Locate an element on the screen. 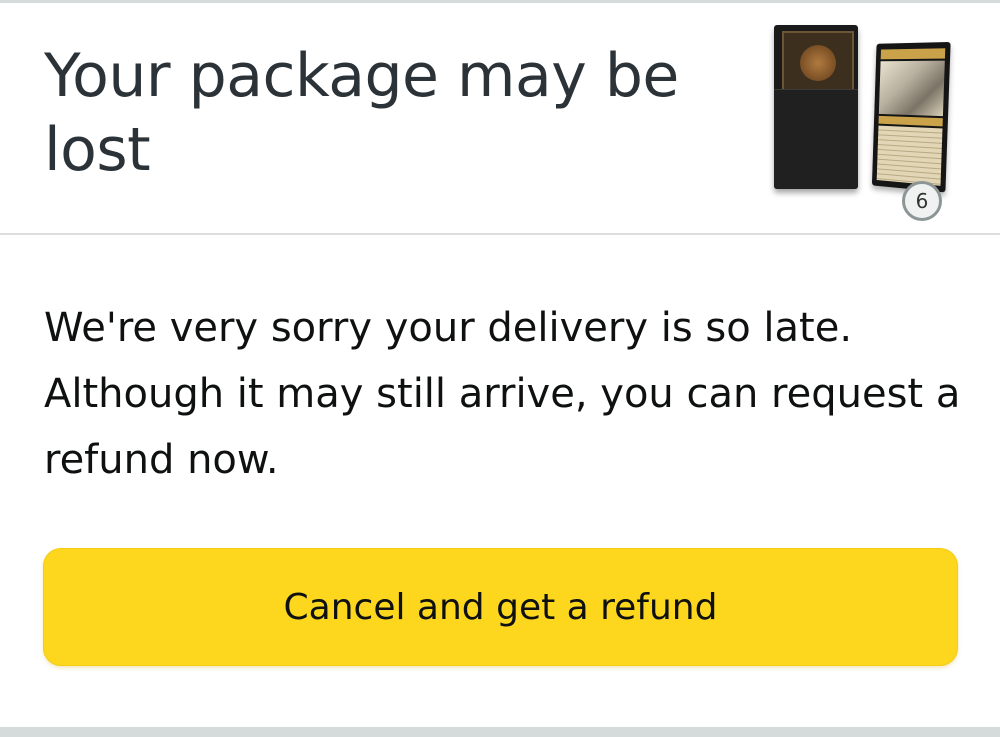 The image size is (1000, 737). bottom-divider is located at coordinates (500, 732).